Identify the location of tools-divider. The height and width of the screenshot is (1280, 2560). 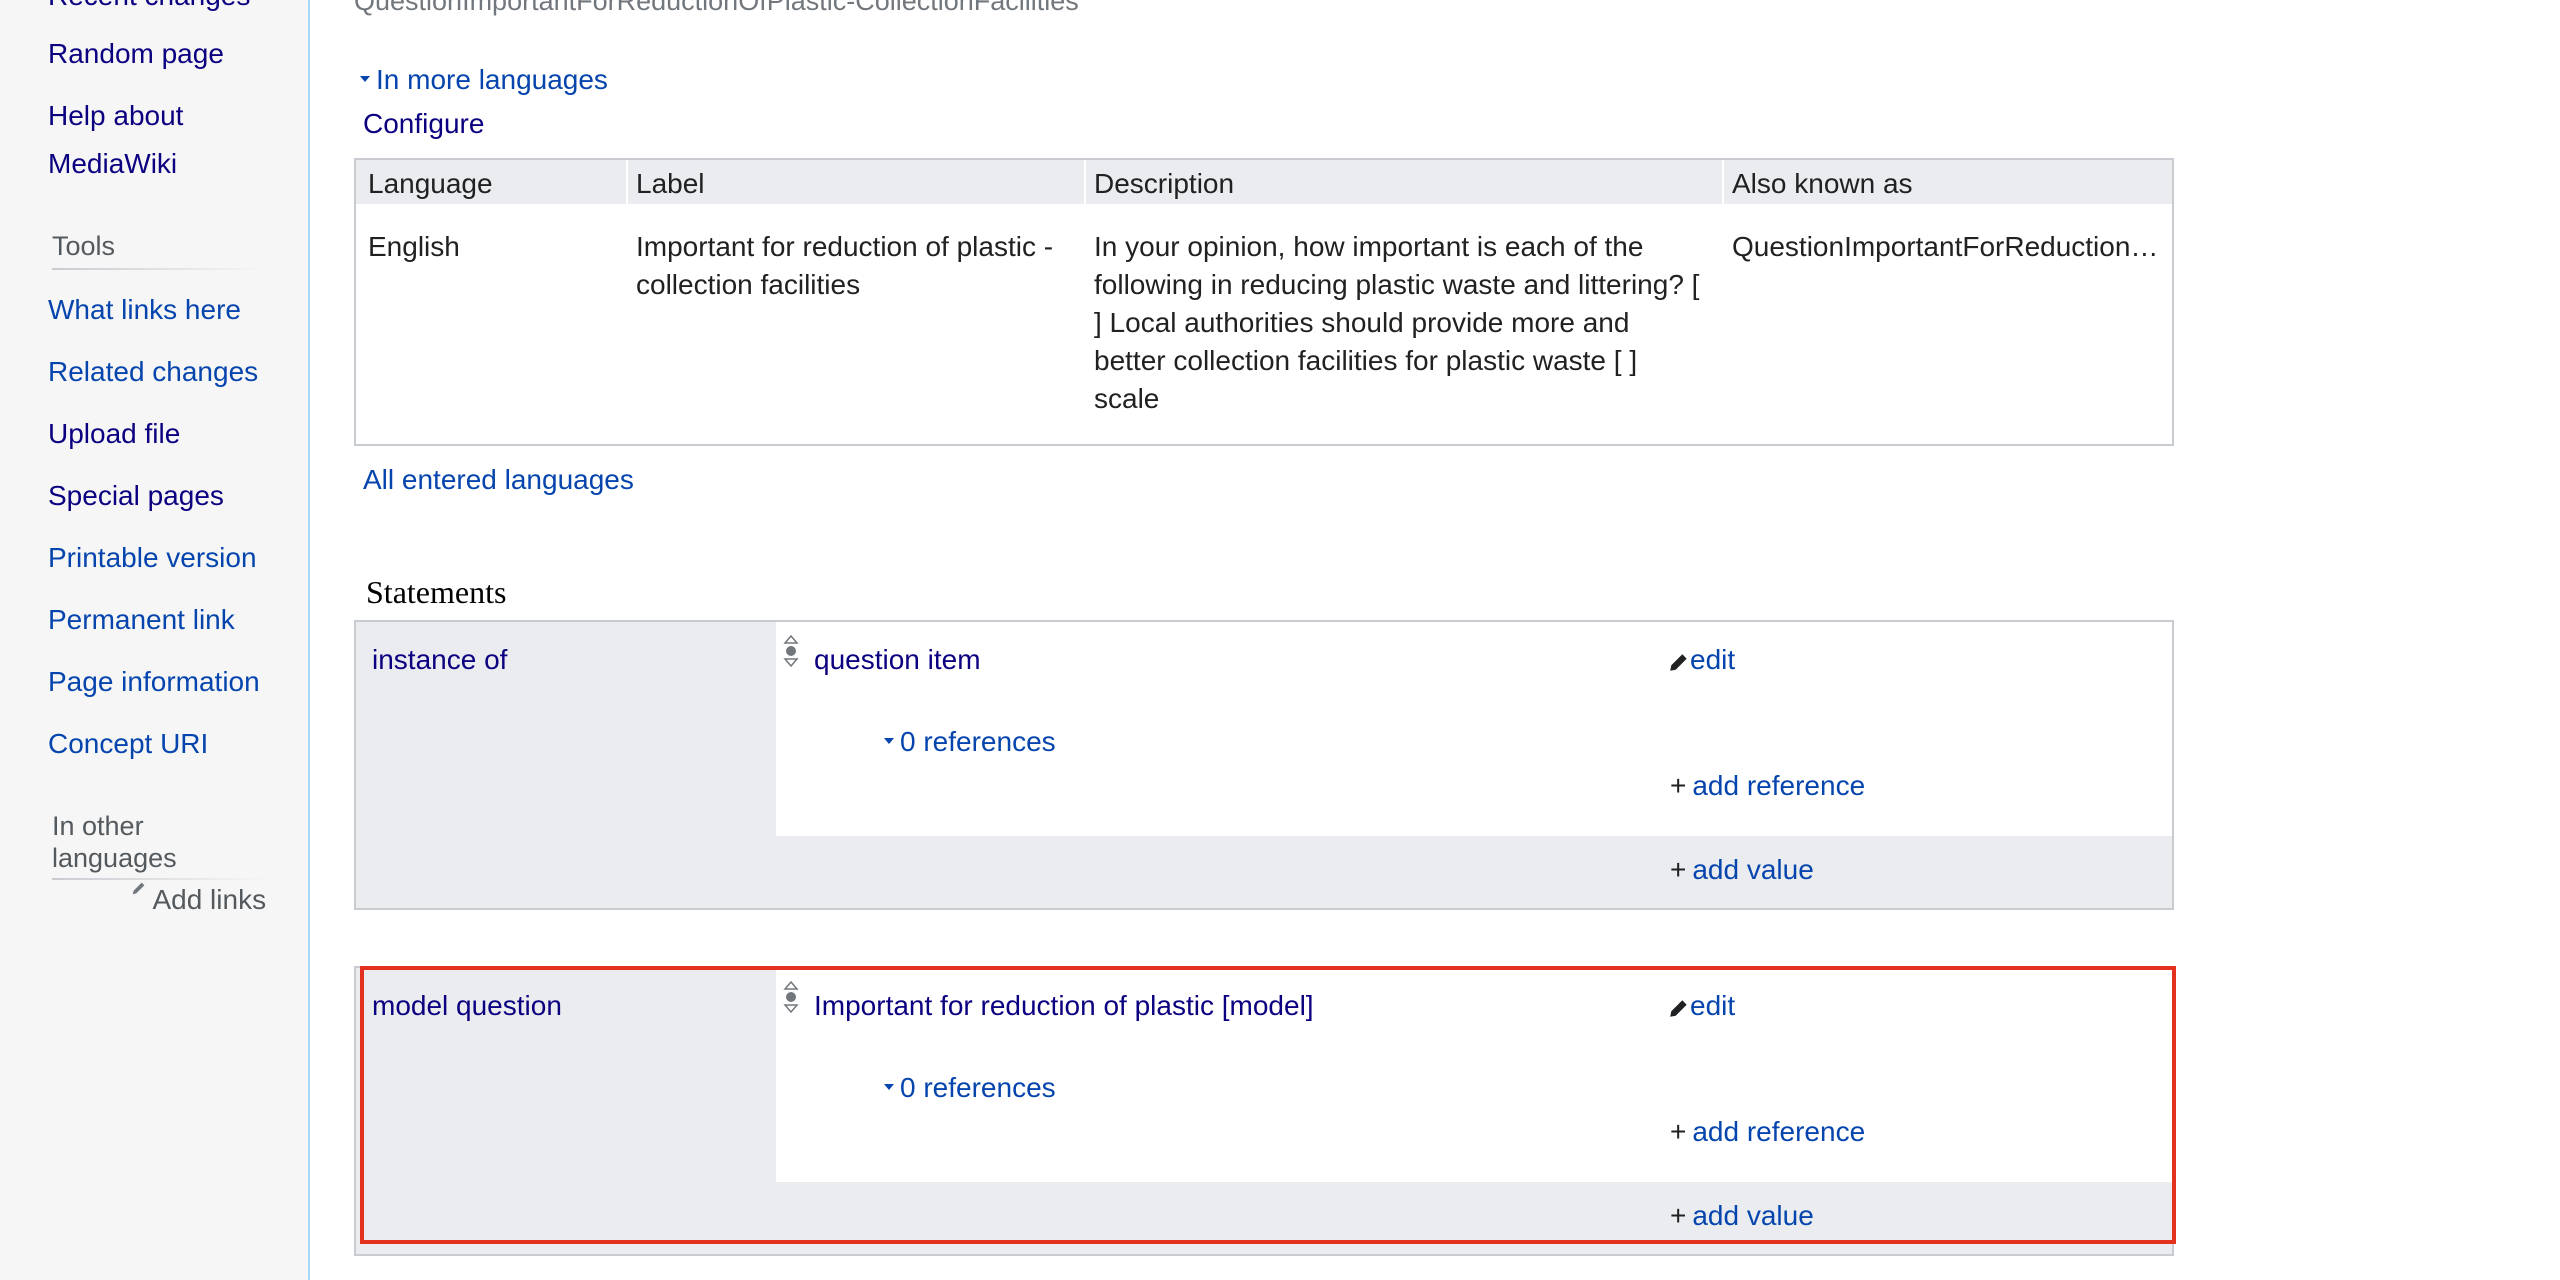
(159, 269).